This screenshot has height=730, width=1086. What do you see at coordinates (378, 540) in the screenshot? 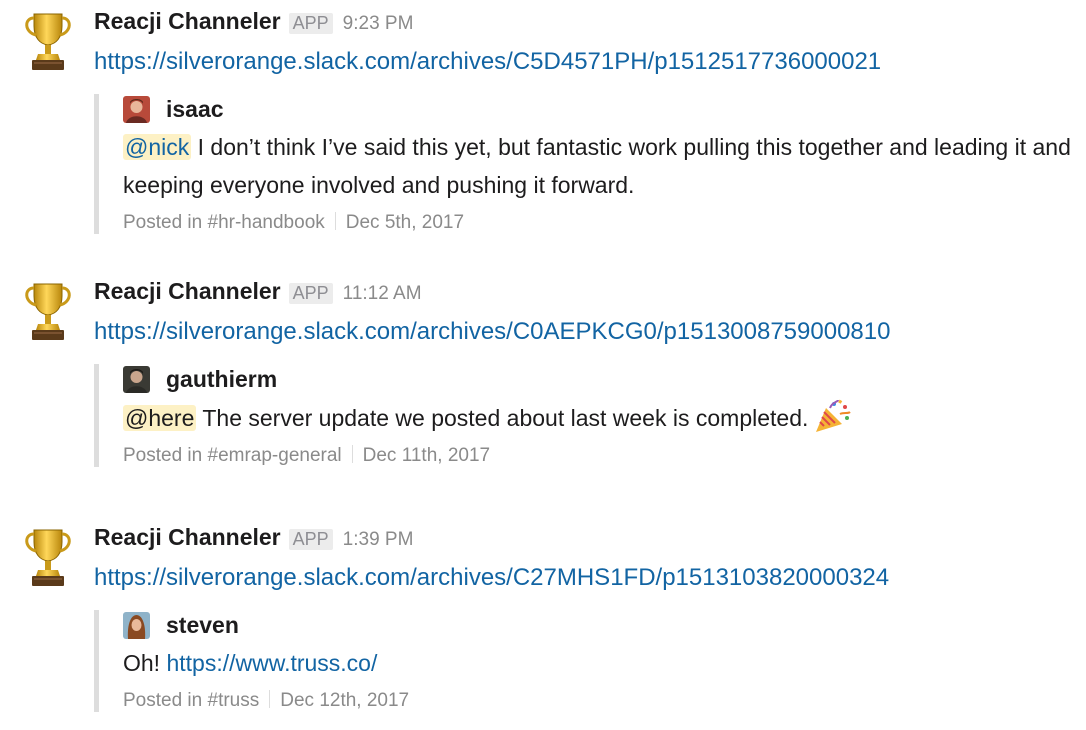
I see `timestamp: 1:39 PM` at bounding box center [378, 540].